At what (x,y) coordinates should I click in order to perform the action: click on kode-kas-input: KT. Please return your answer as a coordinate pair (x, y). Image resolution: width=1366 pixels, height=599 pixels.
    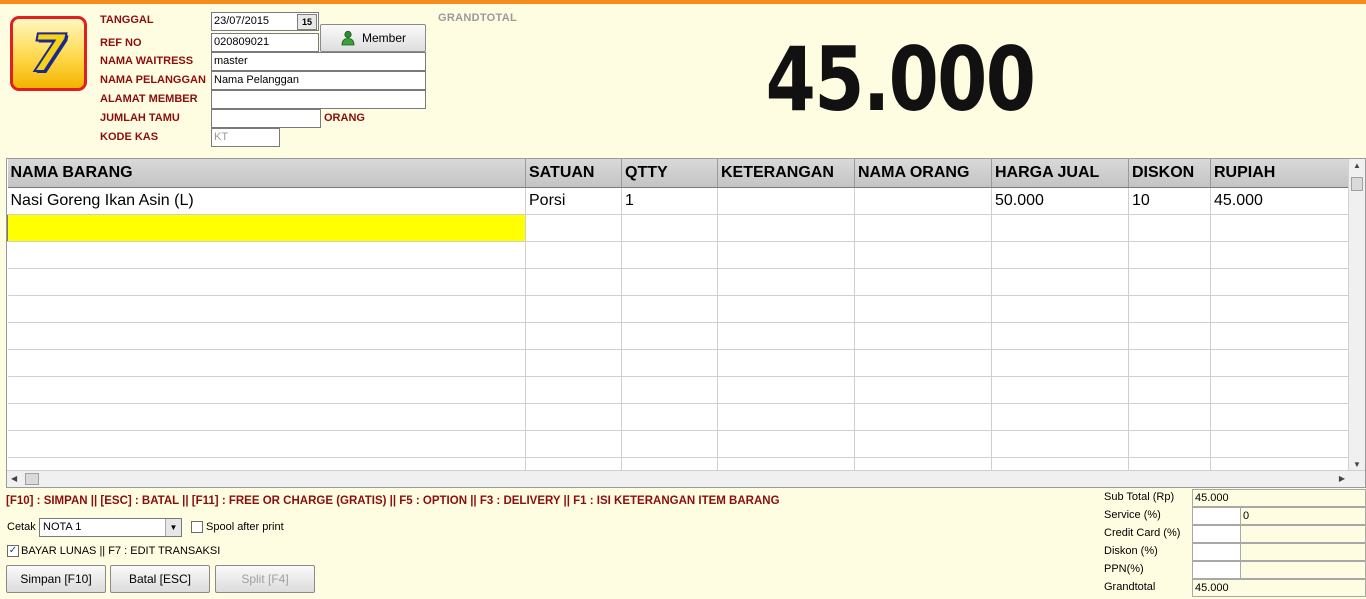
    Looking at the image, I should click on (245, 137).